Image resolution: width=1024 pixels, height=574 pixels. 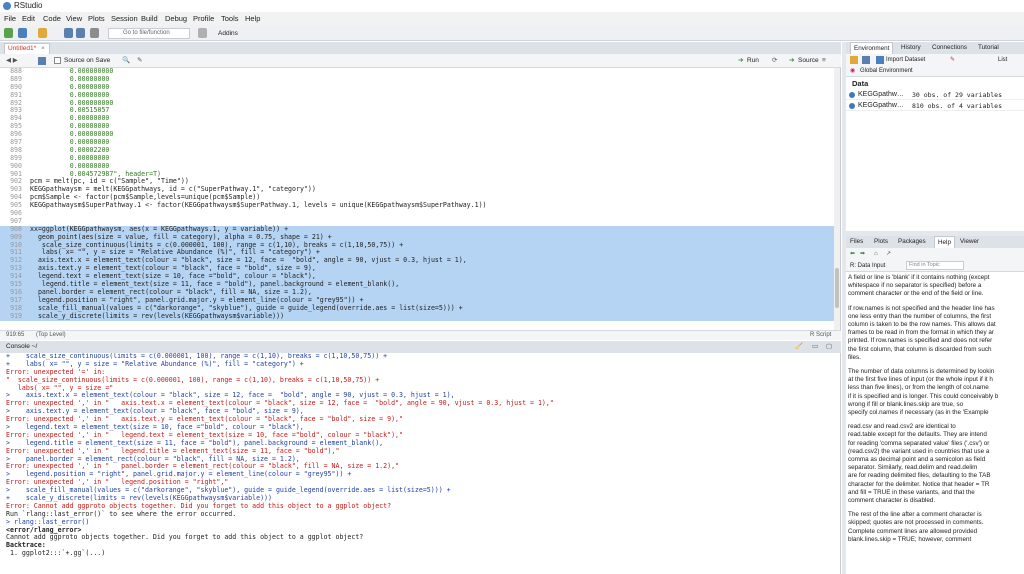 What do you see at coordinates (418, 95) in the screenshot?
I see `code-line: 891 0.00000000` at bounding box center [418, 95].